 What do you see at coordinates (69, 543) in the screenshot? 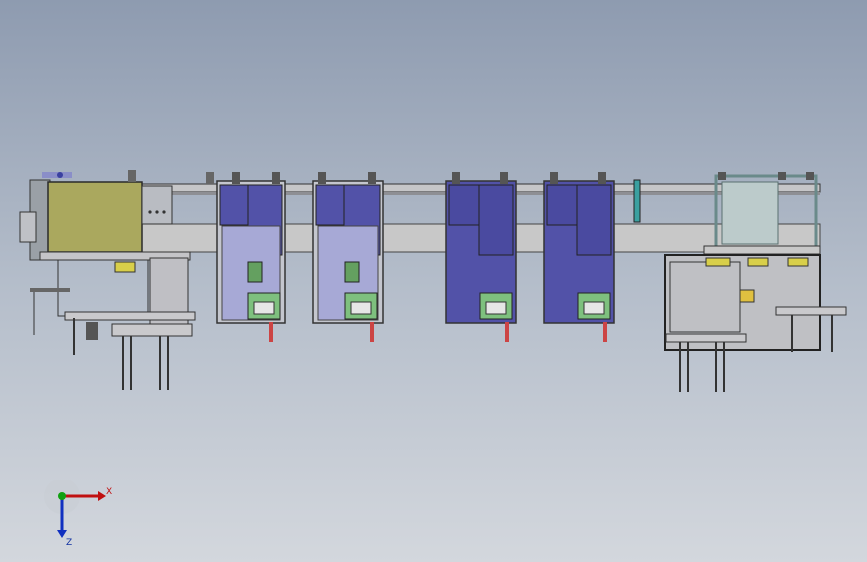
I see `z-axis-label: Z` at bounding box center [69, 543].